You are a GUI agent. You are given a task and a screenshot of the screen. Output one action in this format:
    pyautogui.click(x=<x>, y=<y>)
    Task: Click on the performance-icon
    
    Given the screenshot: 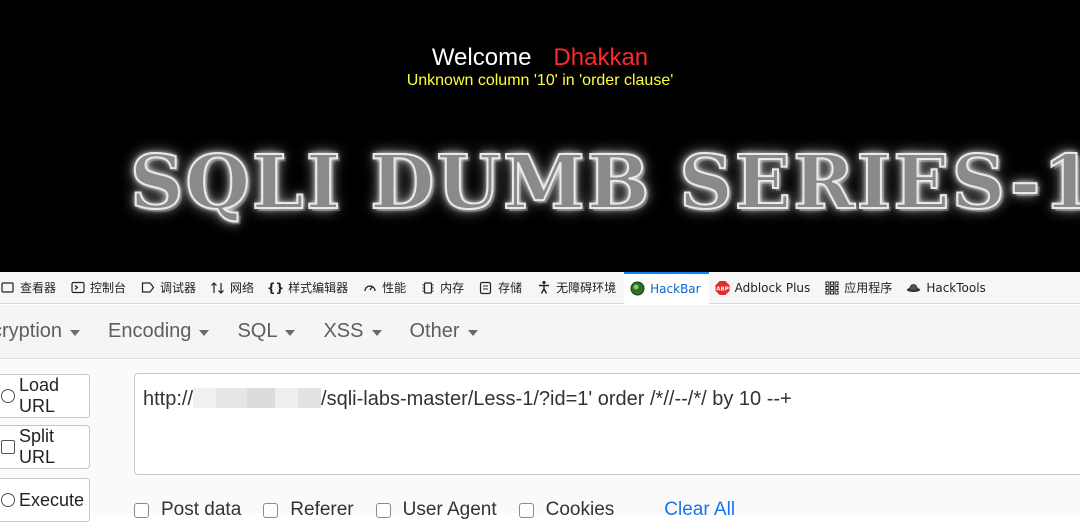 What is the action you would take?
    pyautogui.click(x=369, y=287)
    